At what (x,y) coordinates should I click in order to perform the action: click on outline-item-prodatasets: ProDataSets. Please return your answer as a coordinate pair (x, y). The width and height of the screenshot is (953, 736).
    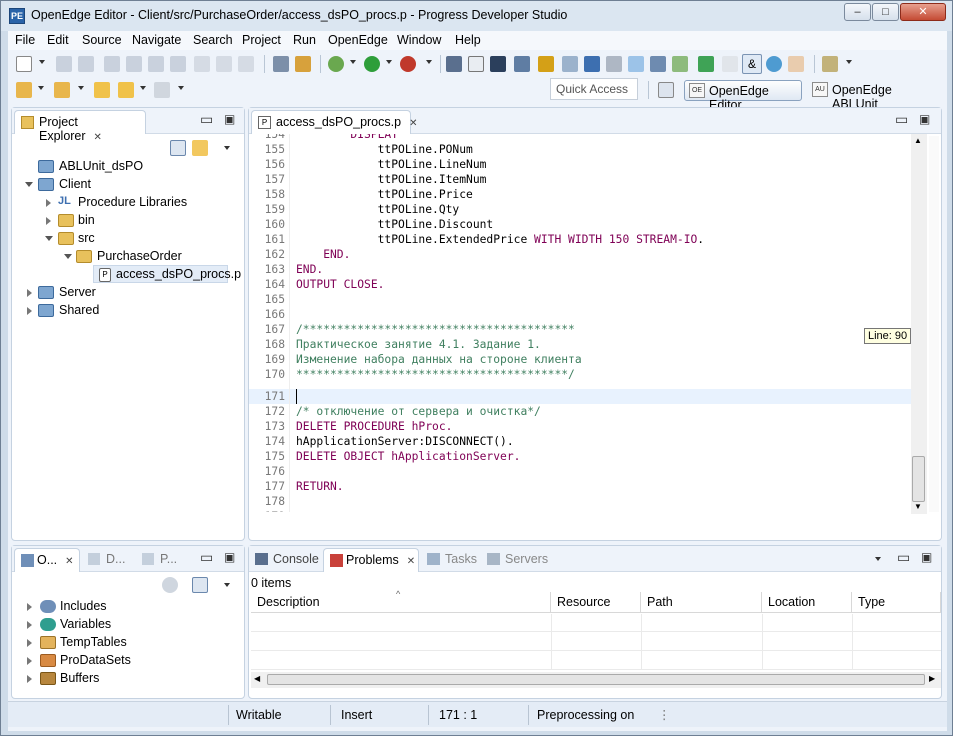
    Looking at the image, I should click on (95, 660).